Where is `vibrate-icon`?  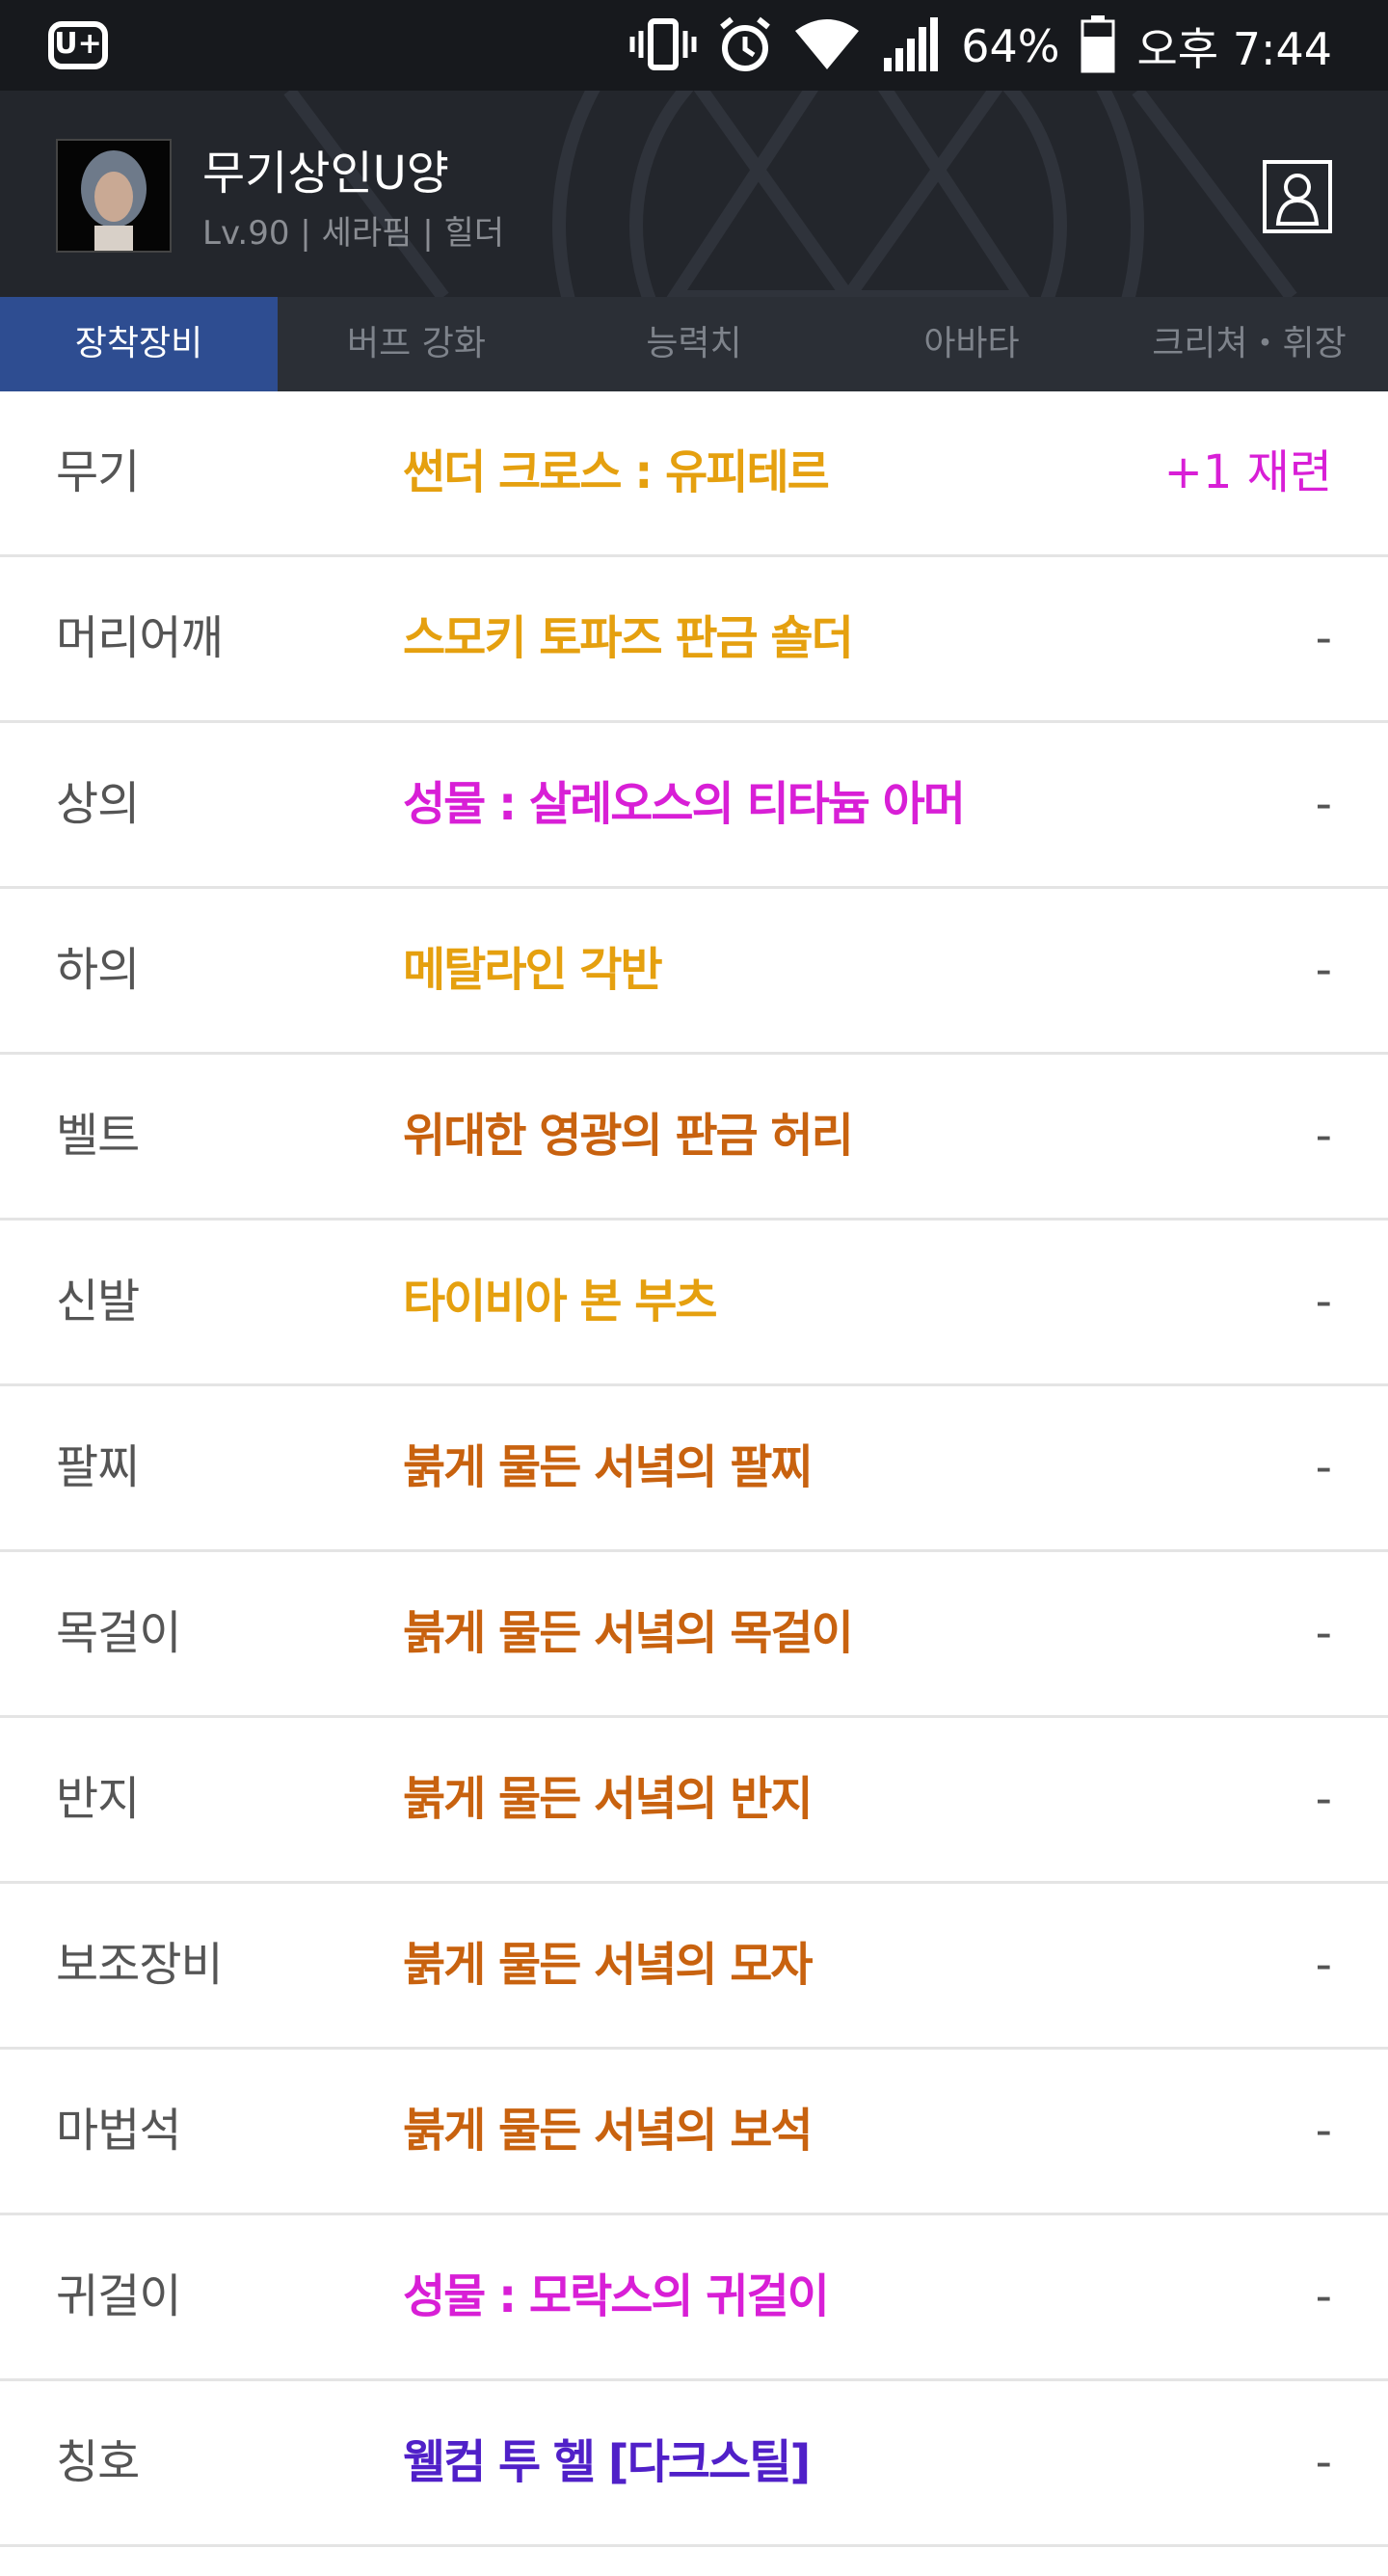 vibrate-icon is located at coordinates (663, 46).